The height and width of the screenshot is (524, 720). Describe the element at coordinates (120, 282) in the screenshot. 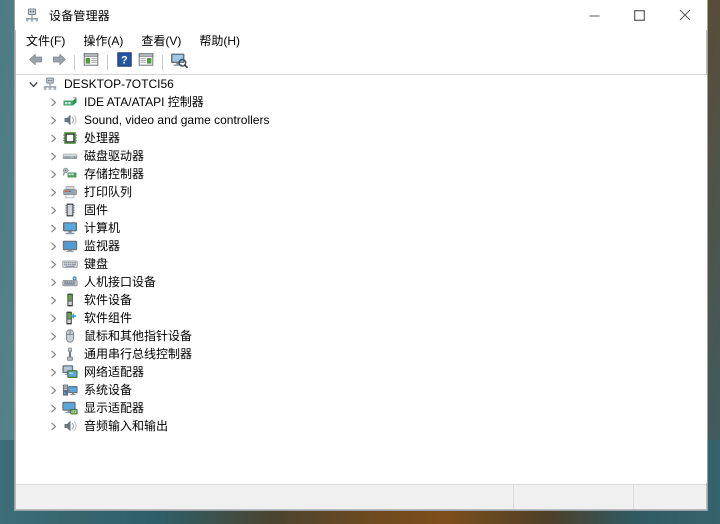

I see `tree-item-label: 人机接口设备` at that location.